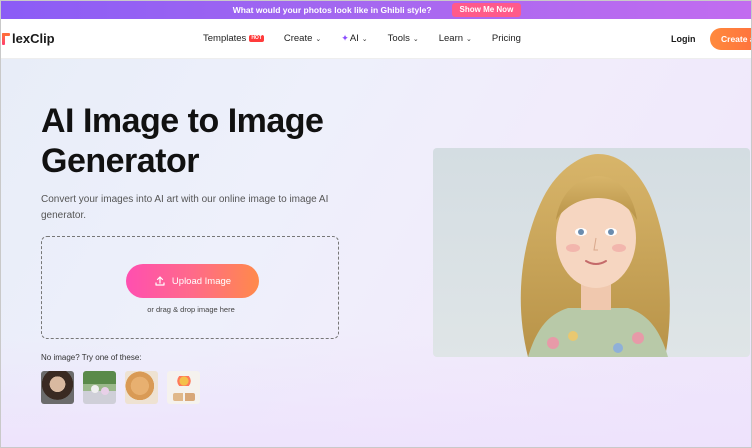  What do you see at coordinates (160, 281) in the screenshot?
I see `upload-icon` at bounding box center [160, 281].